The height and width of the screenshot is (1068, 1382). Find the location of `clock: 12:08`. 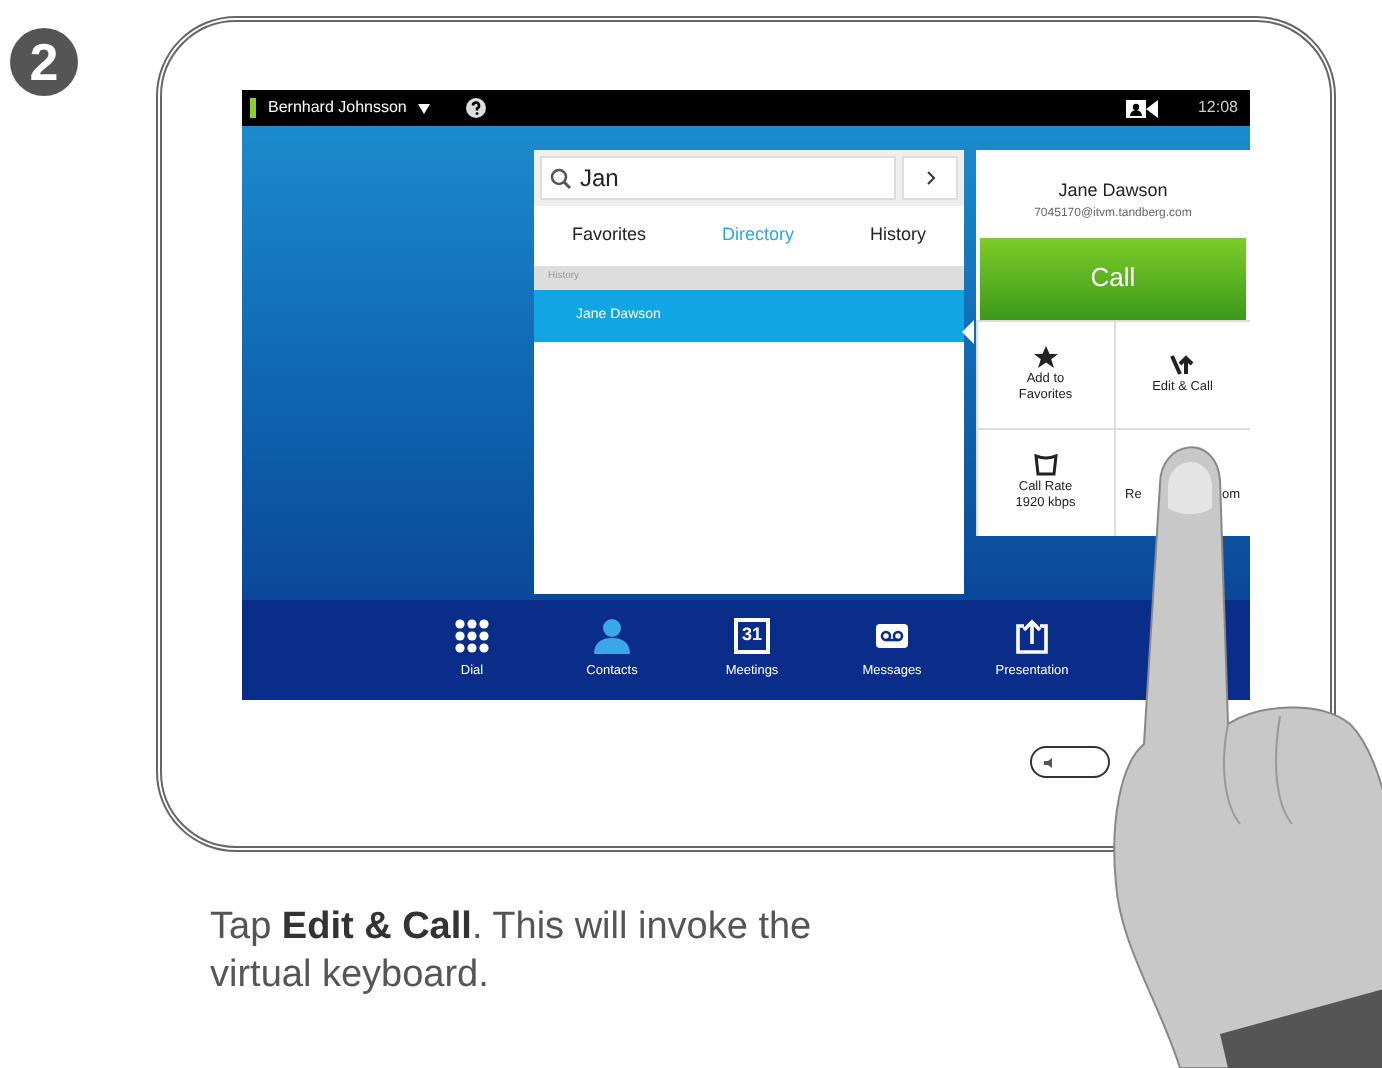

clock: 12:08 is located at coordinates (1217, 108).